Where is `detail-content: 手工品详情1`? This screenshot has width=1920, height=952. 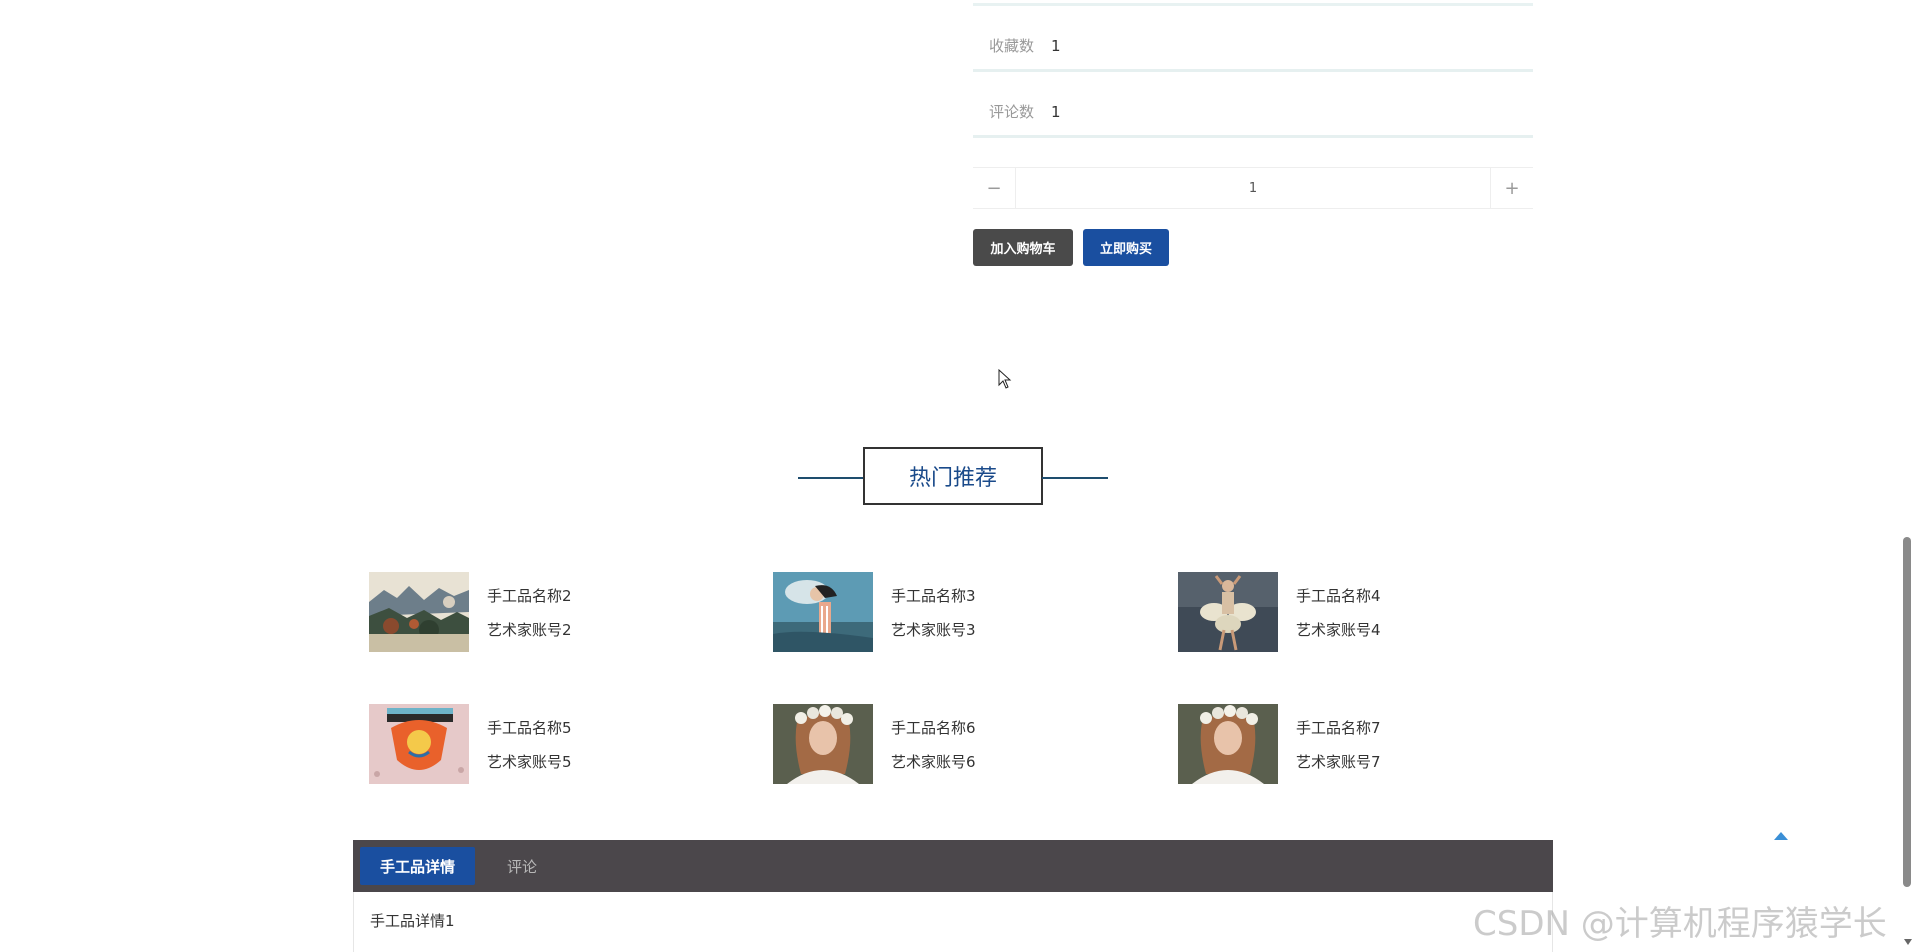
detail-content: 手工品详情1 is located at coordinates (412, 921).